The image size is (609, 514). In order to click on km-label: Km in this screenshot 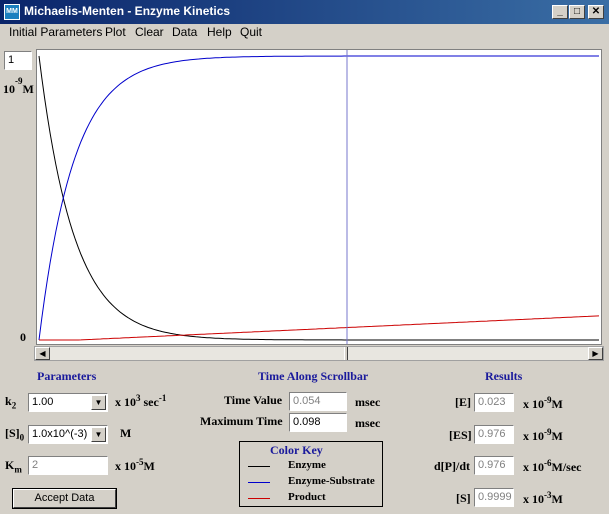, I will do `click(13, 466)`.